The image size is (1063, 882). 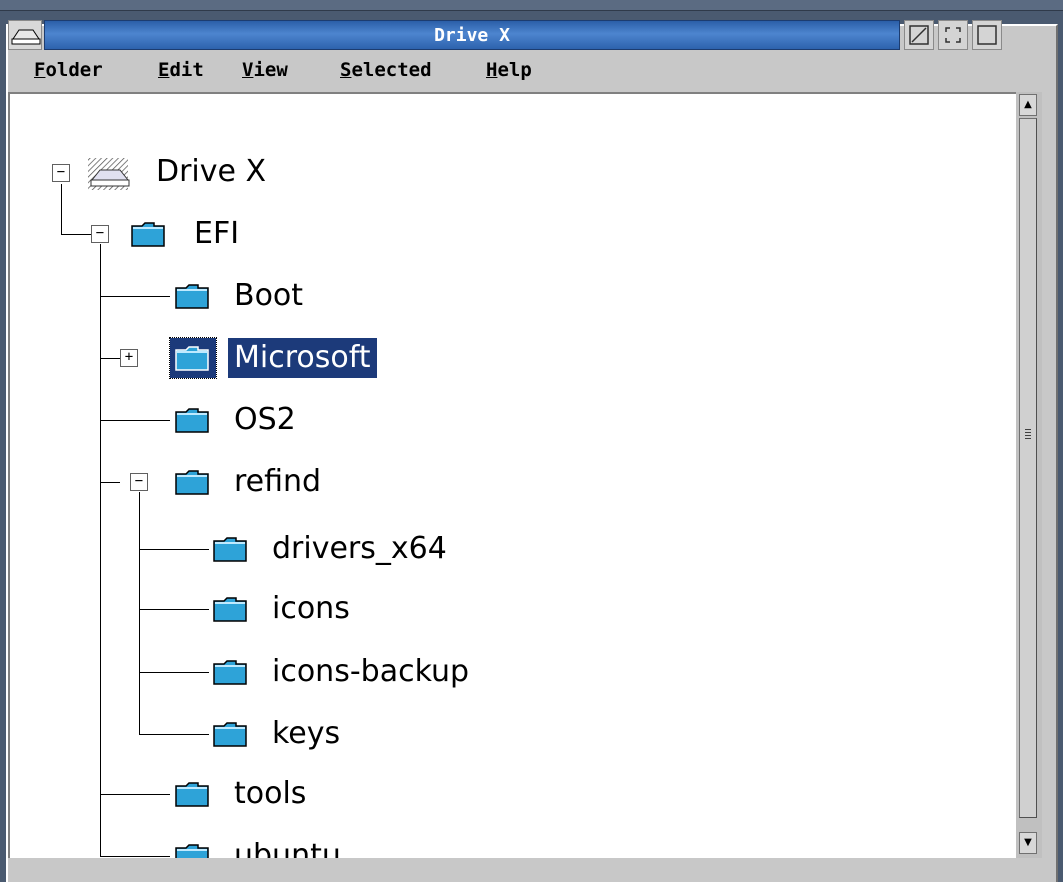 What do you see at coordinates (386, 70) in the screenshot?
I see `menu-selected: Selected` at bounding box center [386, 70].